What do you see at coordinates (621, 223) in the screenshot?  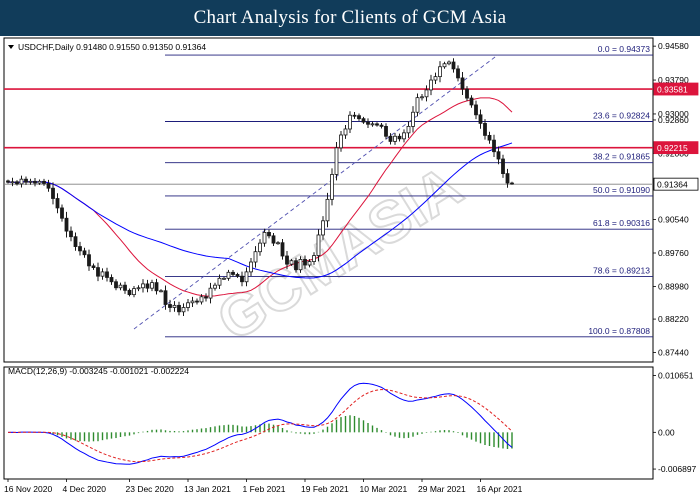 I see `fib-level-label: 61.8 = 0.90316` at bounding box center [621, 223].